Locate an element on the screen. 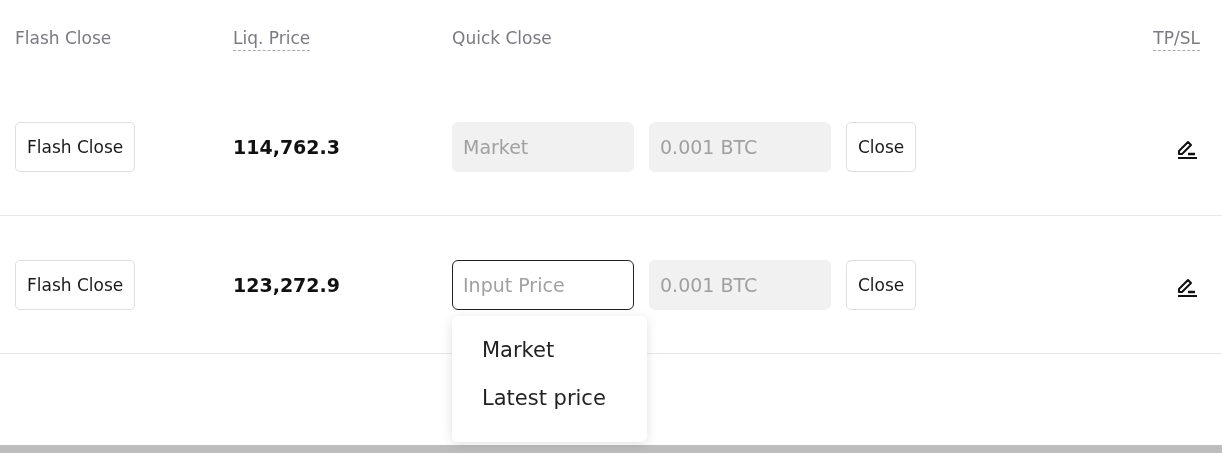 The width and height of the screenshot is (1222, 453). column-header: Quick Close is located at coordinates (502, 38).